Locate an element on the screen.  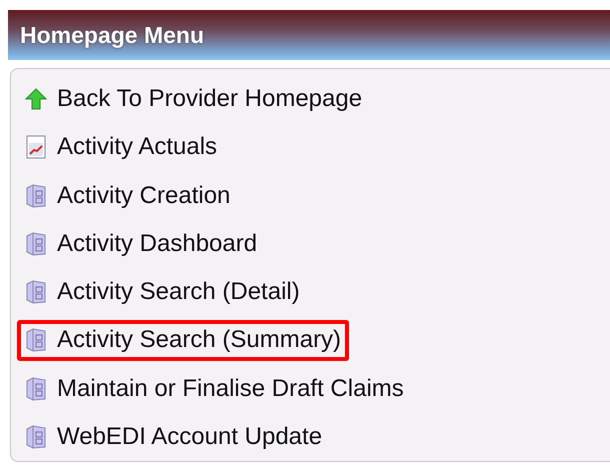
menu-title: Homepage Menu is located at coordinates (112, 35).